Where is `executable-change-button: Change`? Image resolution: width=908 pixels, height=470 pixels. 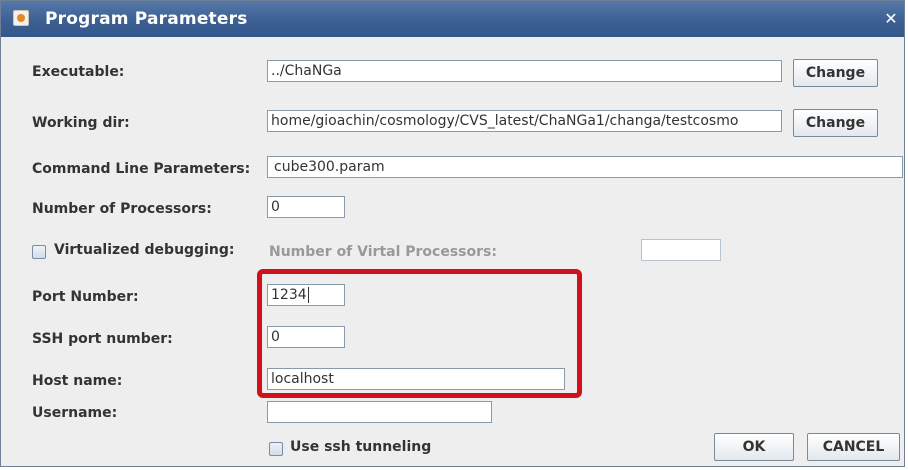
executable-change-button: Change is located at coordinates (835, 73).